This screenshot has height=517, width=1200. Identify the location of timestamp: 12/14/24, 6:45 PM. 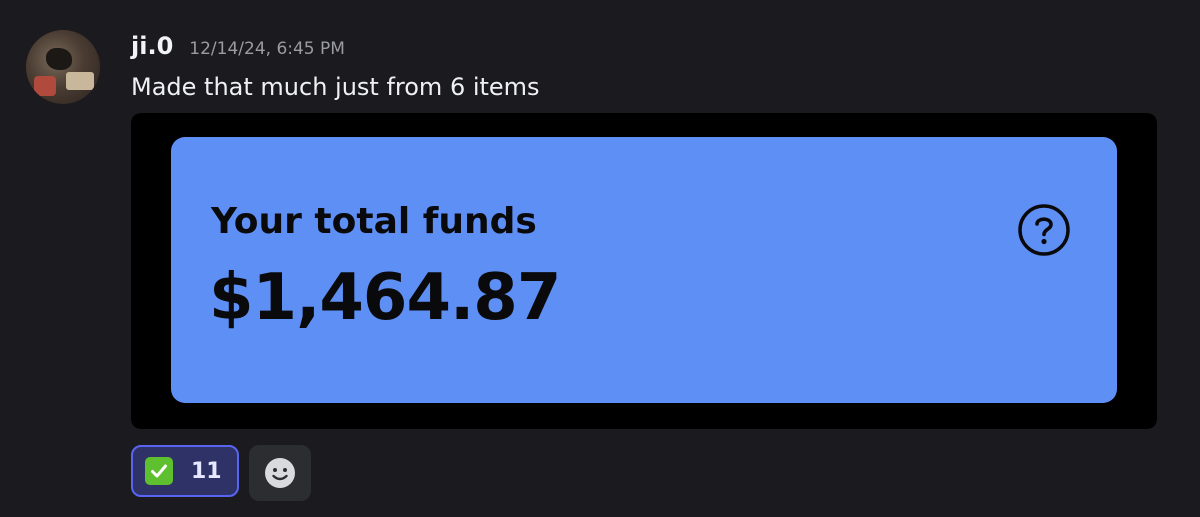
(267, 49).